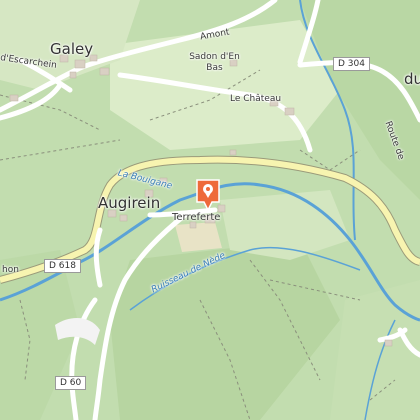 This screenshot has height=420, width=420. I want to click on place-label-sadon: Sadon d'En Bas, so click(214, 62).